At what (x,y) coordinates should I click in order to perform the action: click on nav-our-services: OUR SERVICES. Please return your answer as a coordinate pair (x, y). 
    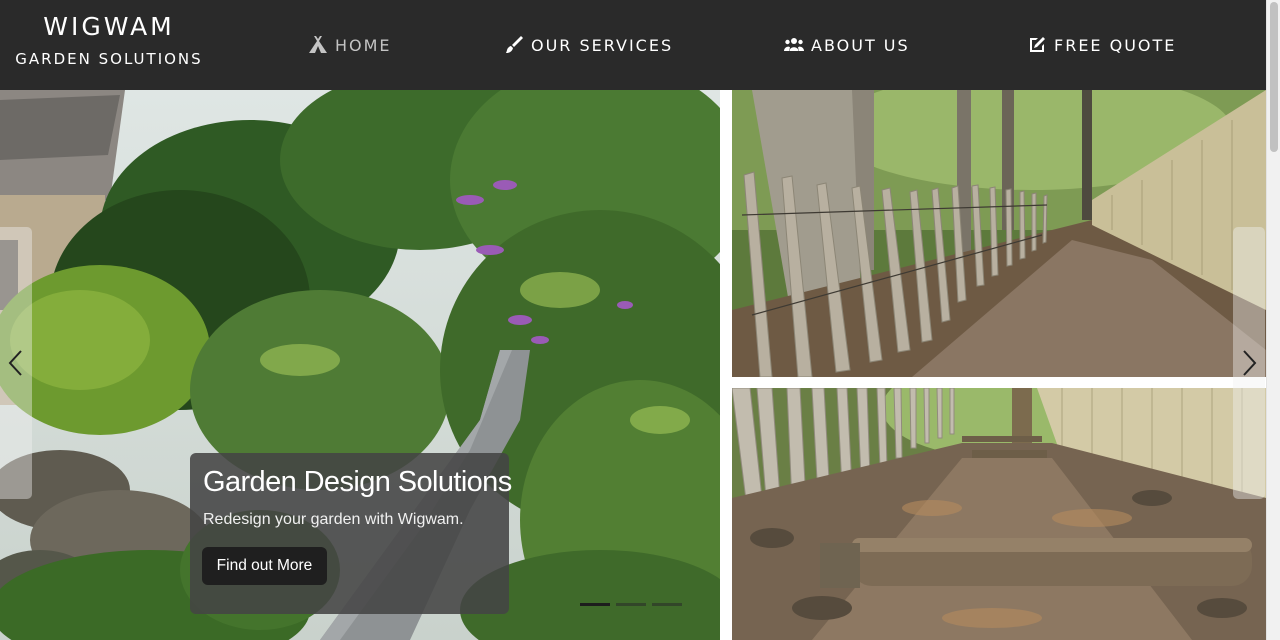
    Looking at the image, I should click on (588, 45).